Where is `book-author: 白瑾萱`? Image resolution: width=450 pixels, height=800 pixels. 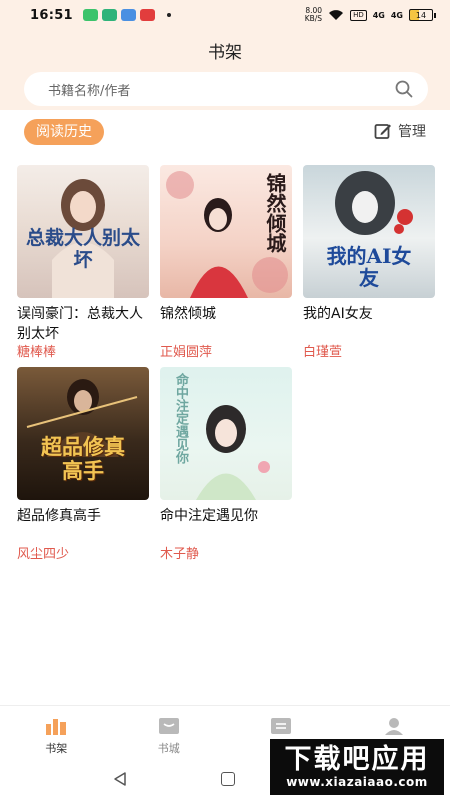 book-author: 白瑾萱 is located at coordinates (323, 352).